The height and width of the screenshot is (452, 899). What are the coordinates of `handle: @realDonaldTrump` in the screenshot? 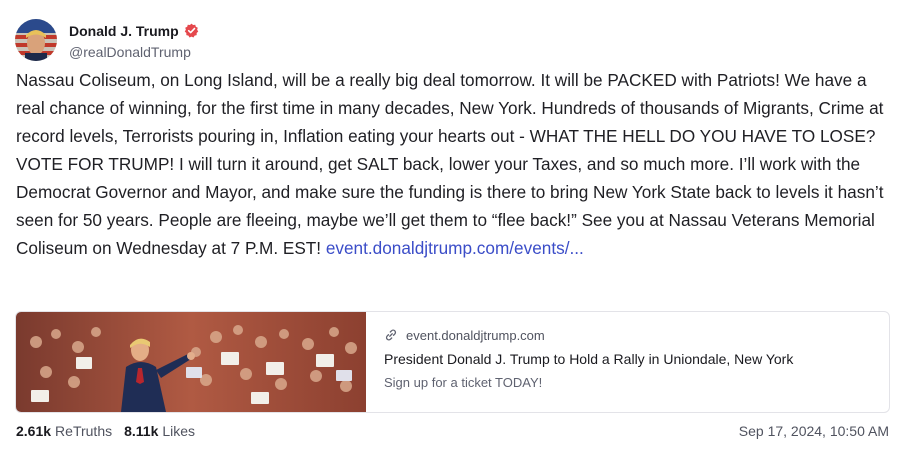 It's located at (134, 52).